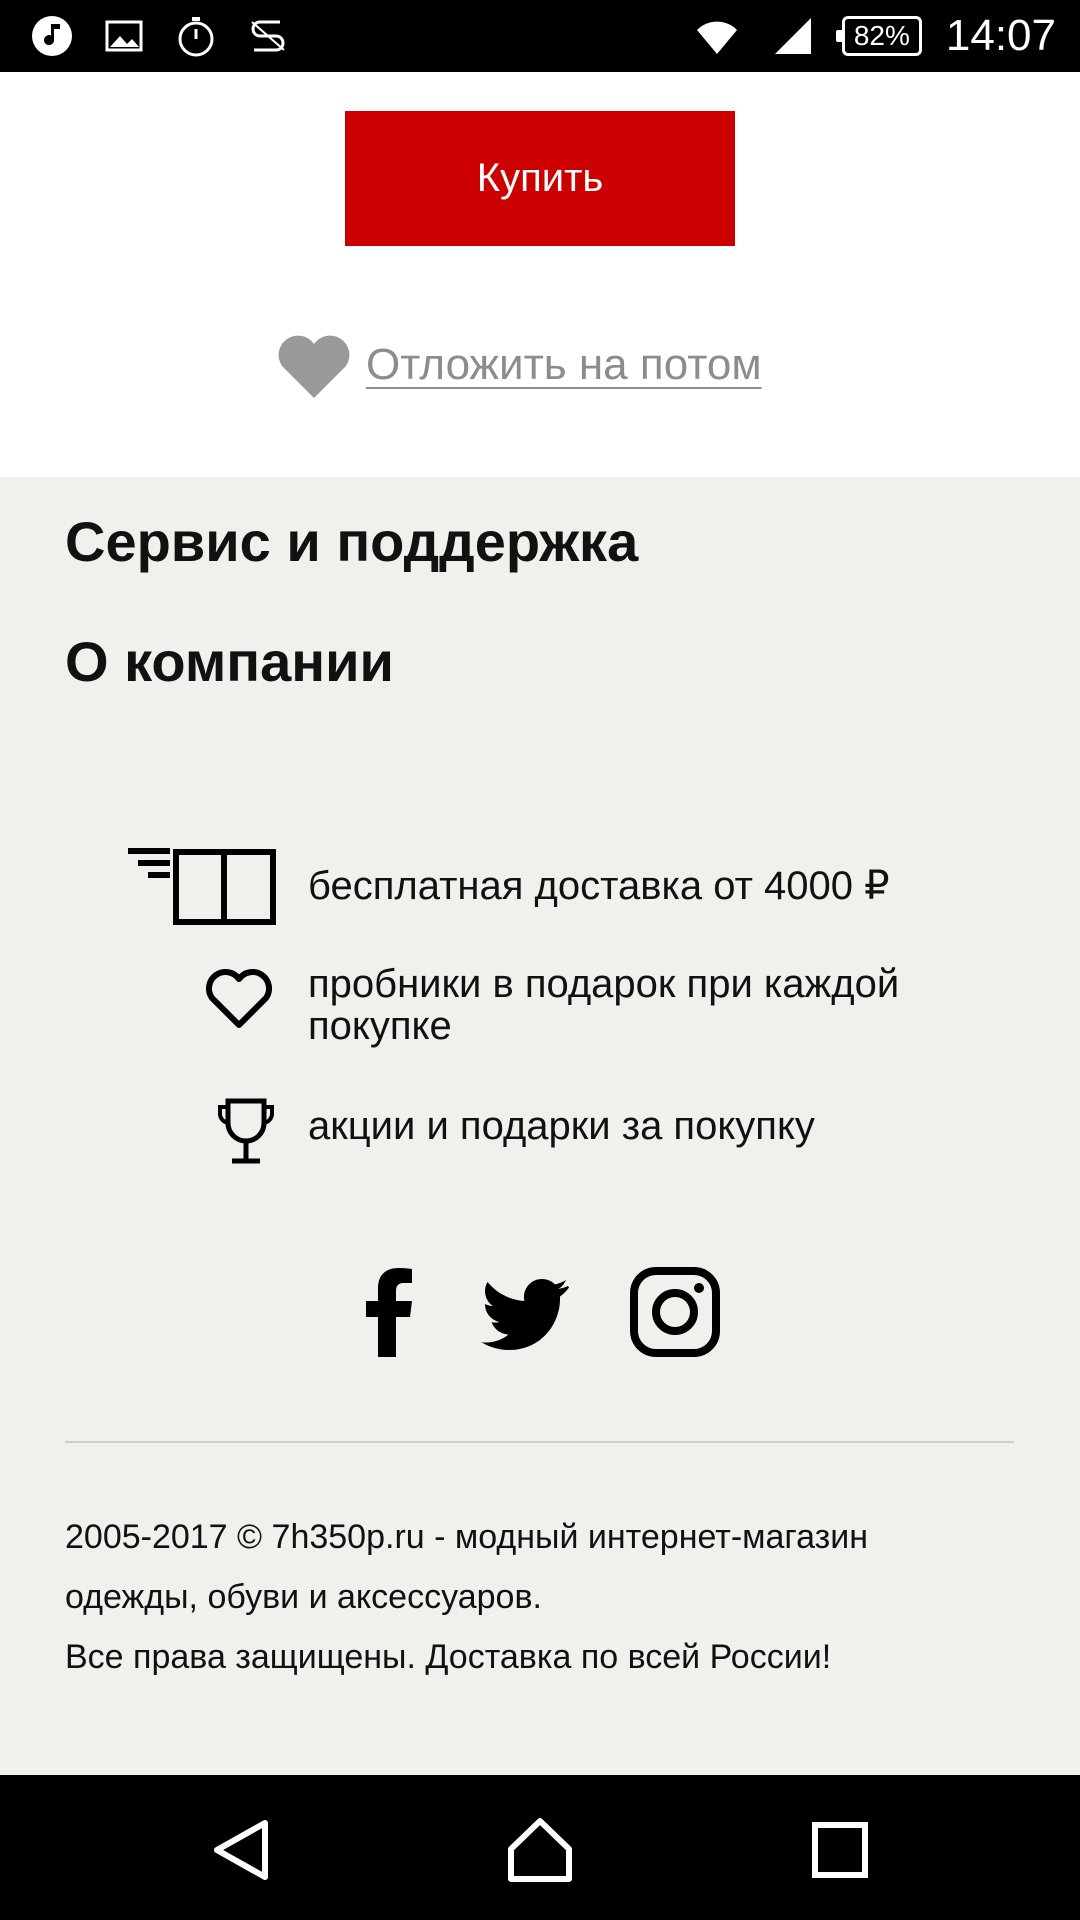 The width and height of the screenshot is (1080, 1920). I want to click on about-company-link: О компании, so click(229, 661).